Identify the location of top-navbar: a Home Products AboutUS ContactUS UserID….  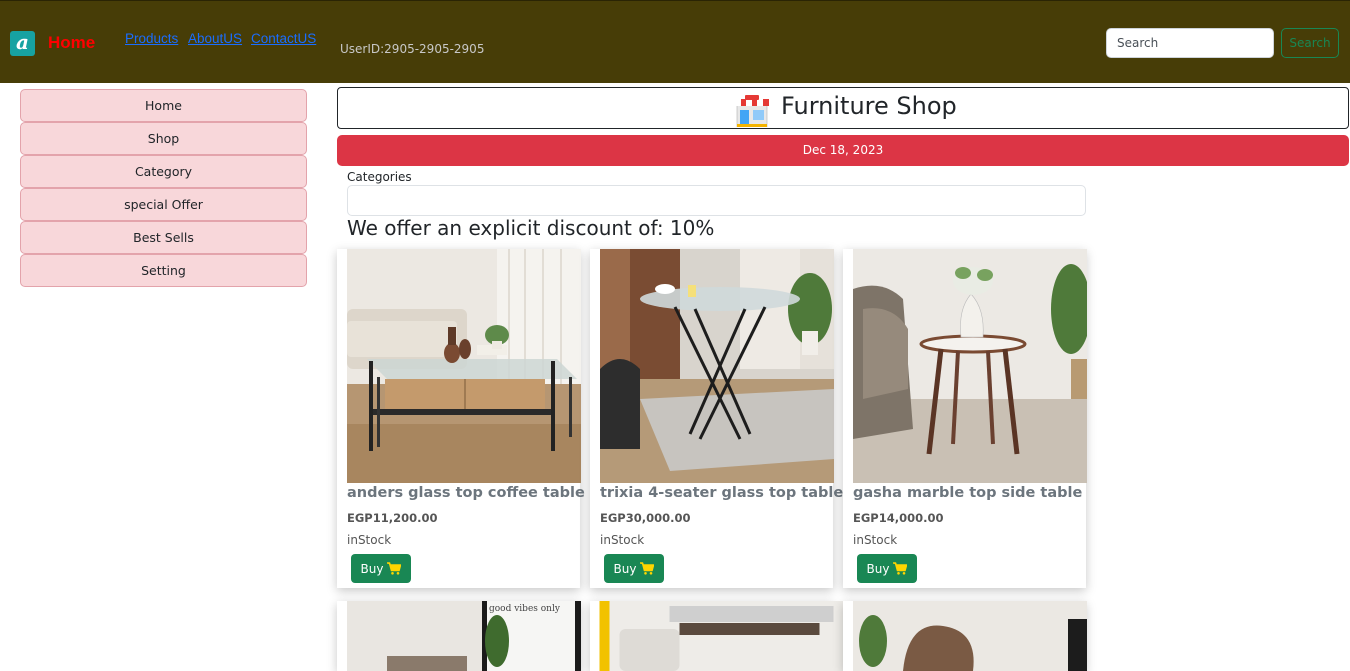
(675, 41).